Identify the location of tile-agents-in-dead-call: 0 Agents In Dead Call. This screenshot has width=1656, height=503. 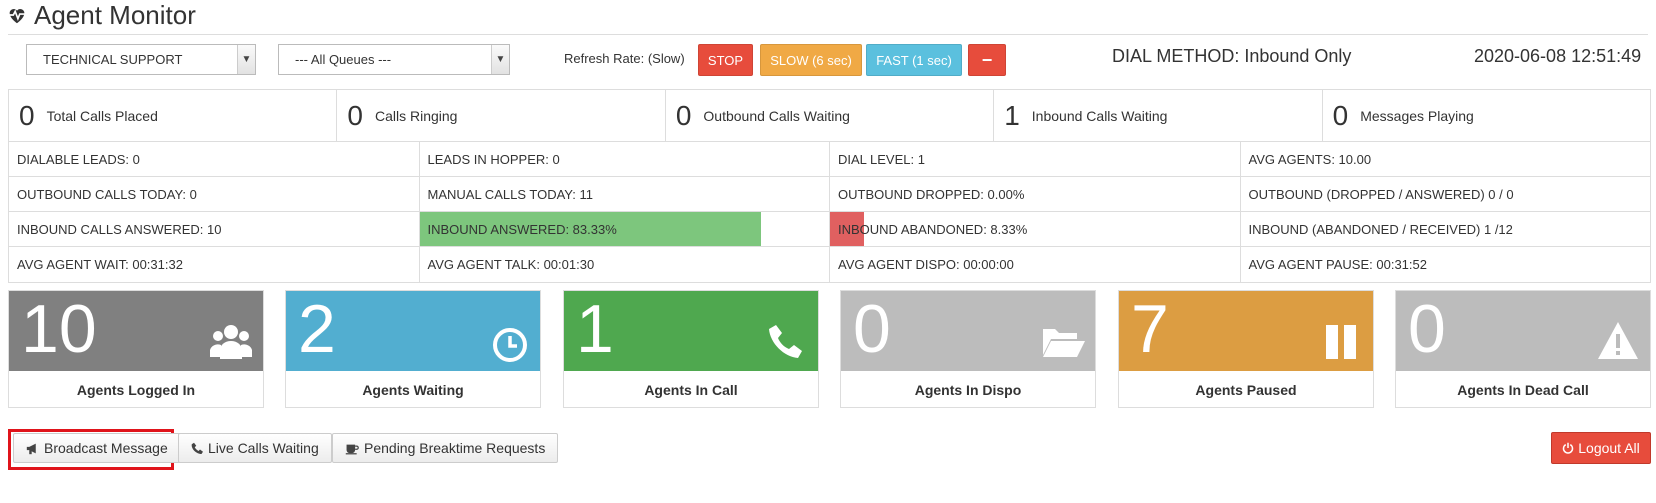
(1523, 349).